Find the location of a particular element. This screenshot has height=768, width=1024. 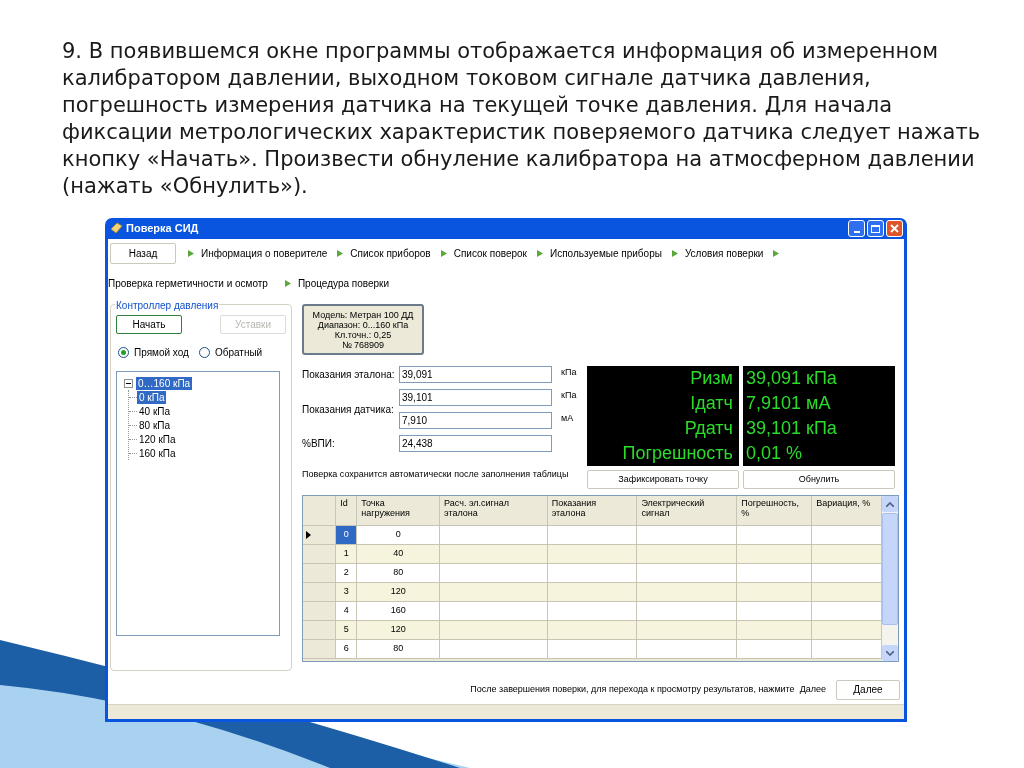

step-link: Процедура поверки is located at coordinates (343, 283).